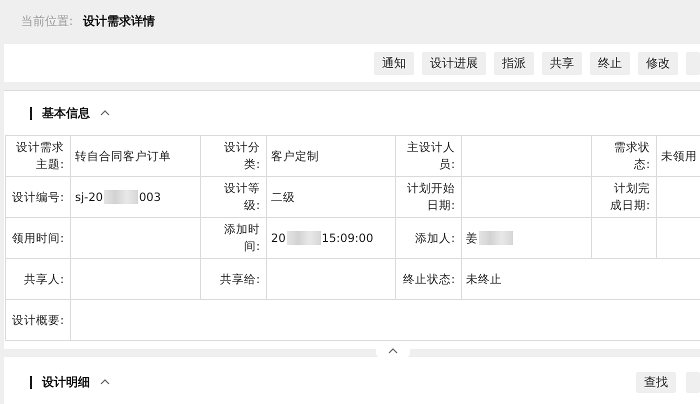  I want to click on field-value: 未领用, so click(678, 156).